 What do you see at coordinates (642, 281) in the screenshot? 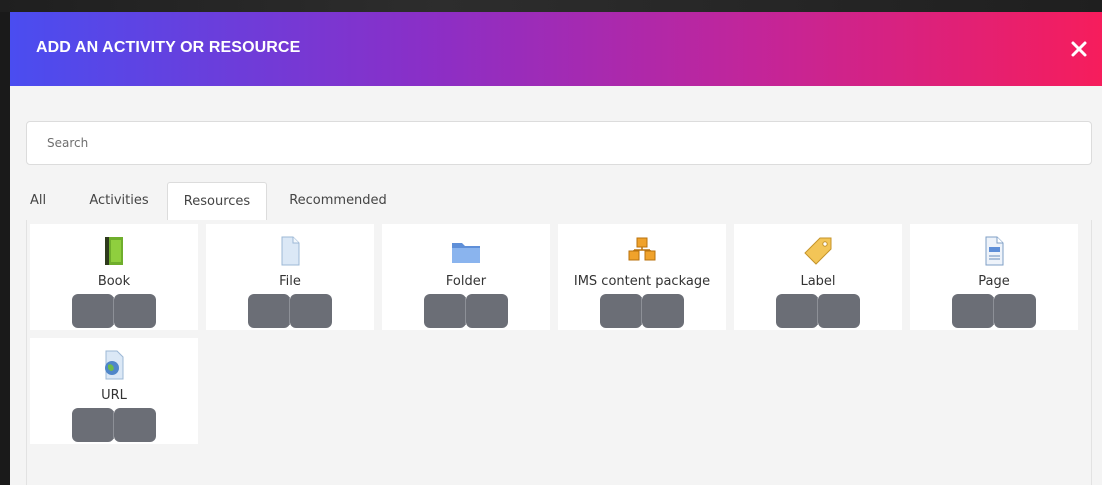
I see `resource-label: IMS content package` at bounding box center [642, 281].